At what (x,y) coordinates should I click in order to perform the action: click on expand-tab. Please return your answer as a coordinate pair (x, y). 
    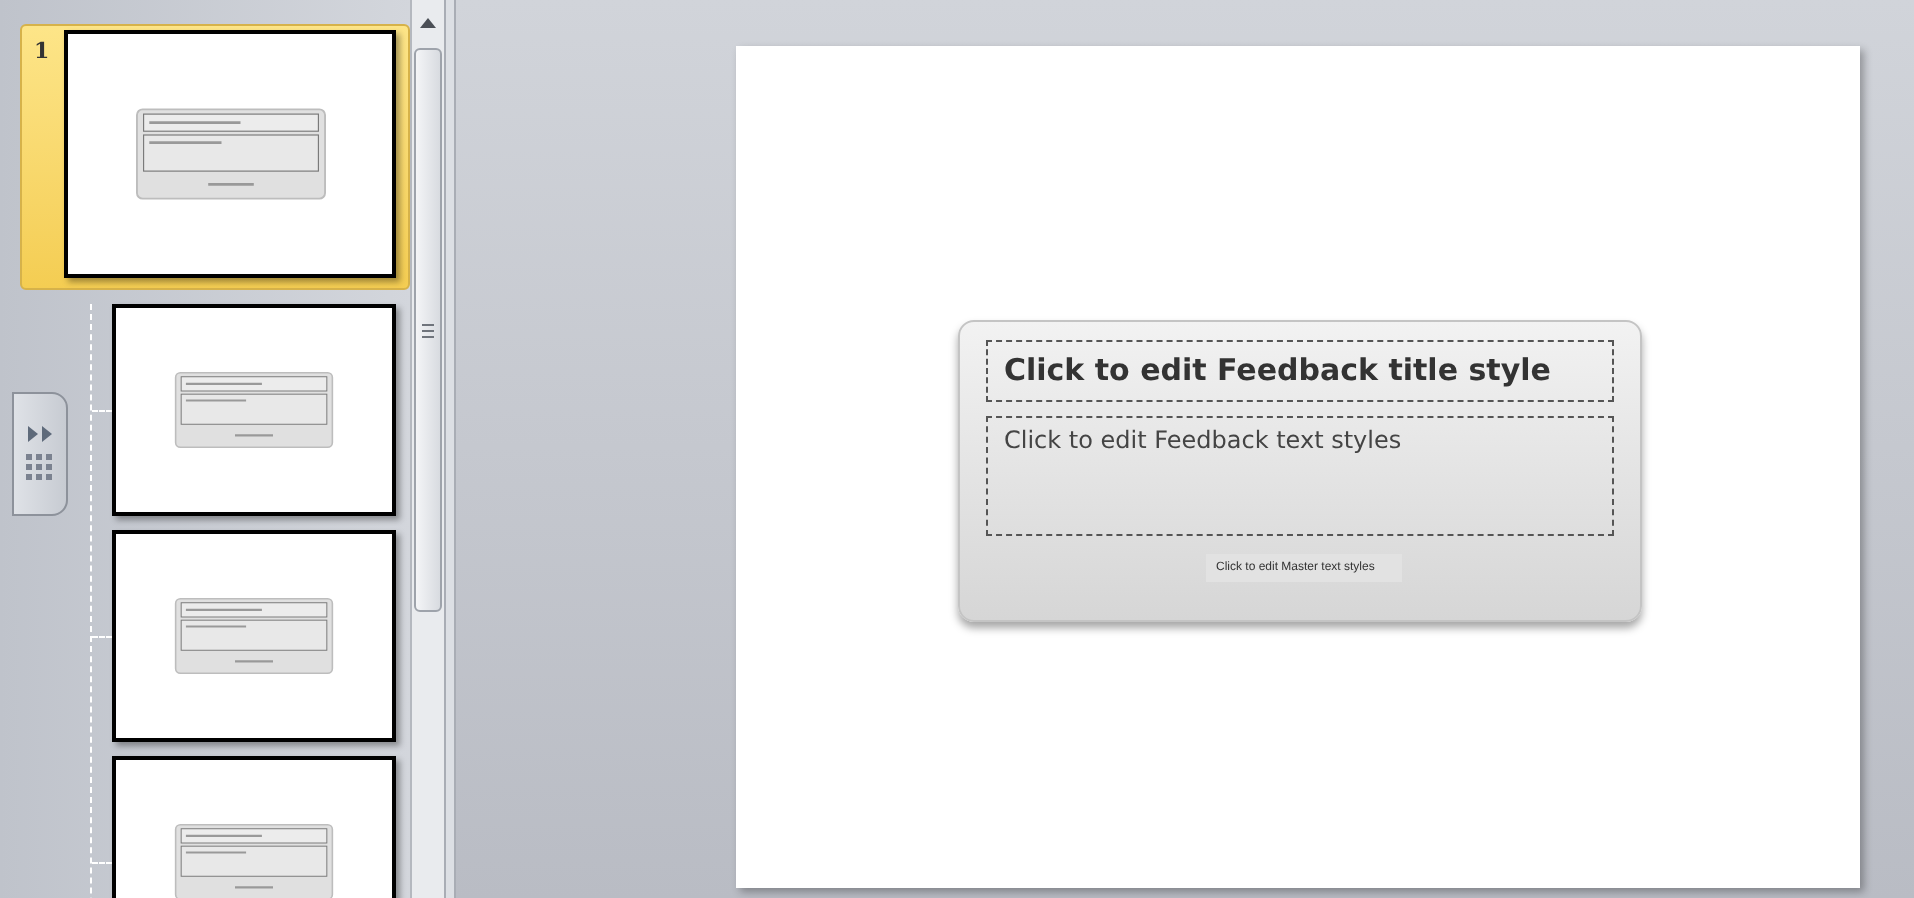
    Looking at the image, I should click on (40, 454).